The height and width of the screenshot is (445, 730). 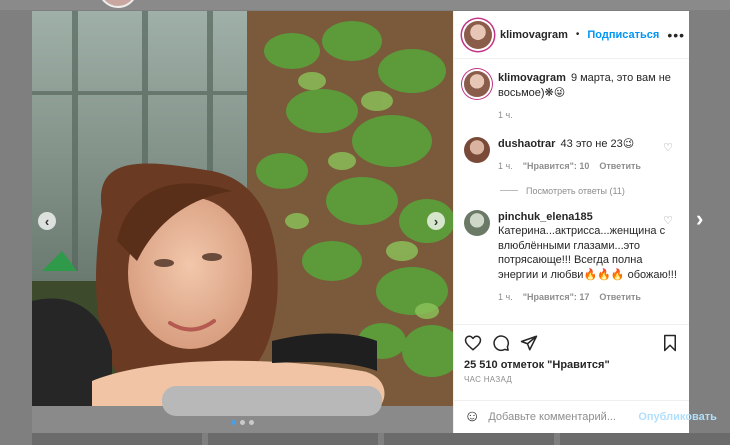 What do you see at coordinates (677, 417) in the screenshot?
I see `publish-button: Опубликовать` at bounding box center [677, 417].